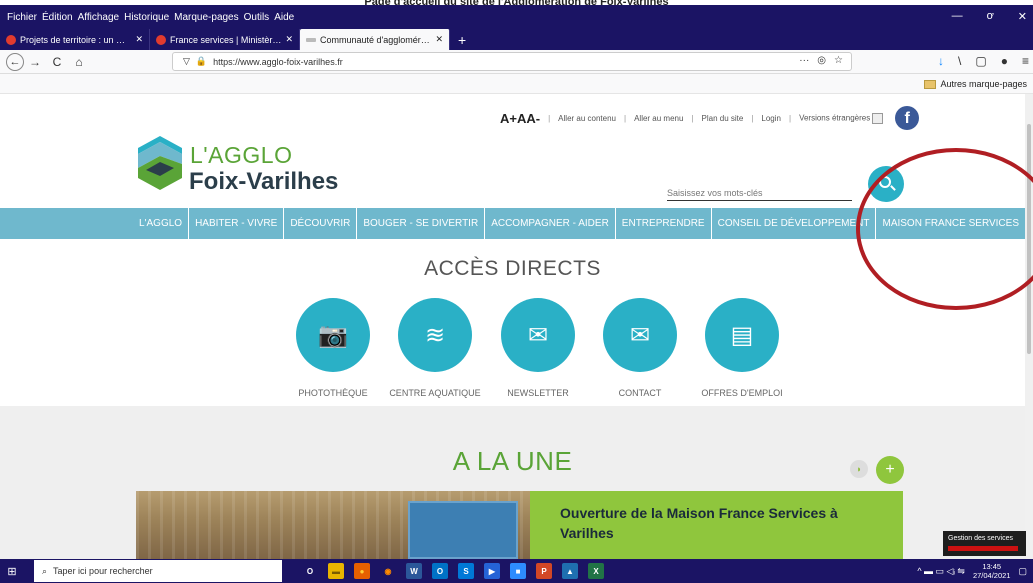 Image resolution: width=1033 pixels, height=583 pixels. What do you see at coordinates (462, 39) in the screenshot?
I see `new-tab-button: +` at bounding box center [462, 39].